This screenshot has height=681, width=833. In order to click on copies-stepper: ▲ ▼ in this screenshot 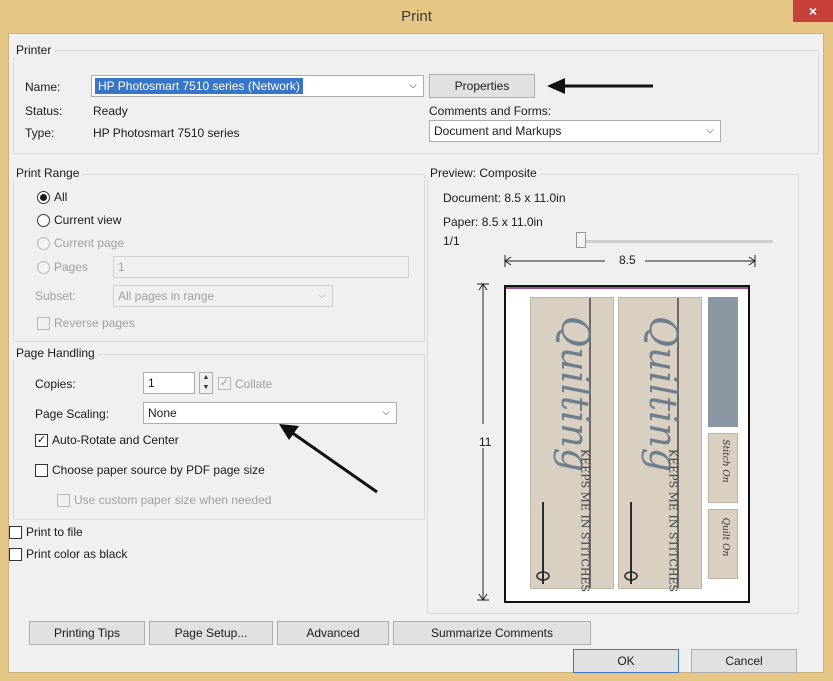, I will do `click(206, 383)`.